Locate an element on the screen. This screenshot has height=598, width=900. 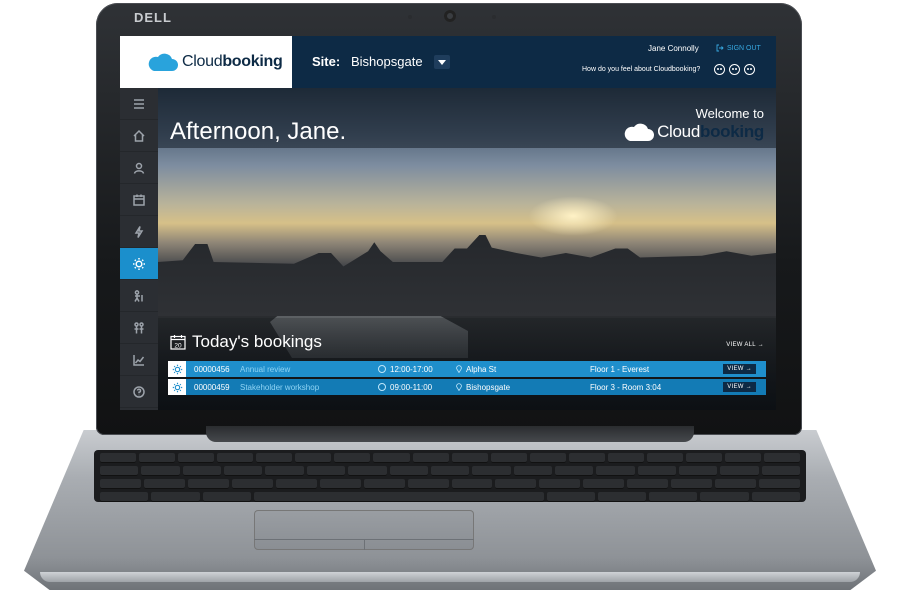
booking-site-text: Alpha St is located at coordinates (481, 369).